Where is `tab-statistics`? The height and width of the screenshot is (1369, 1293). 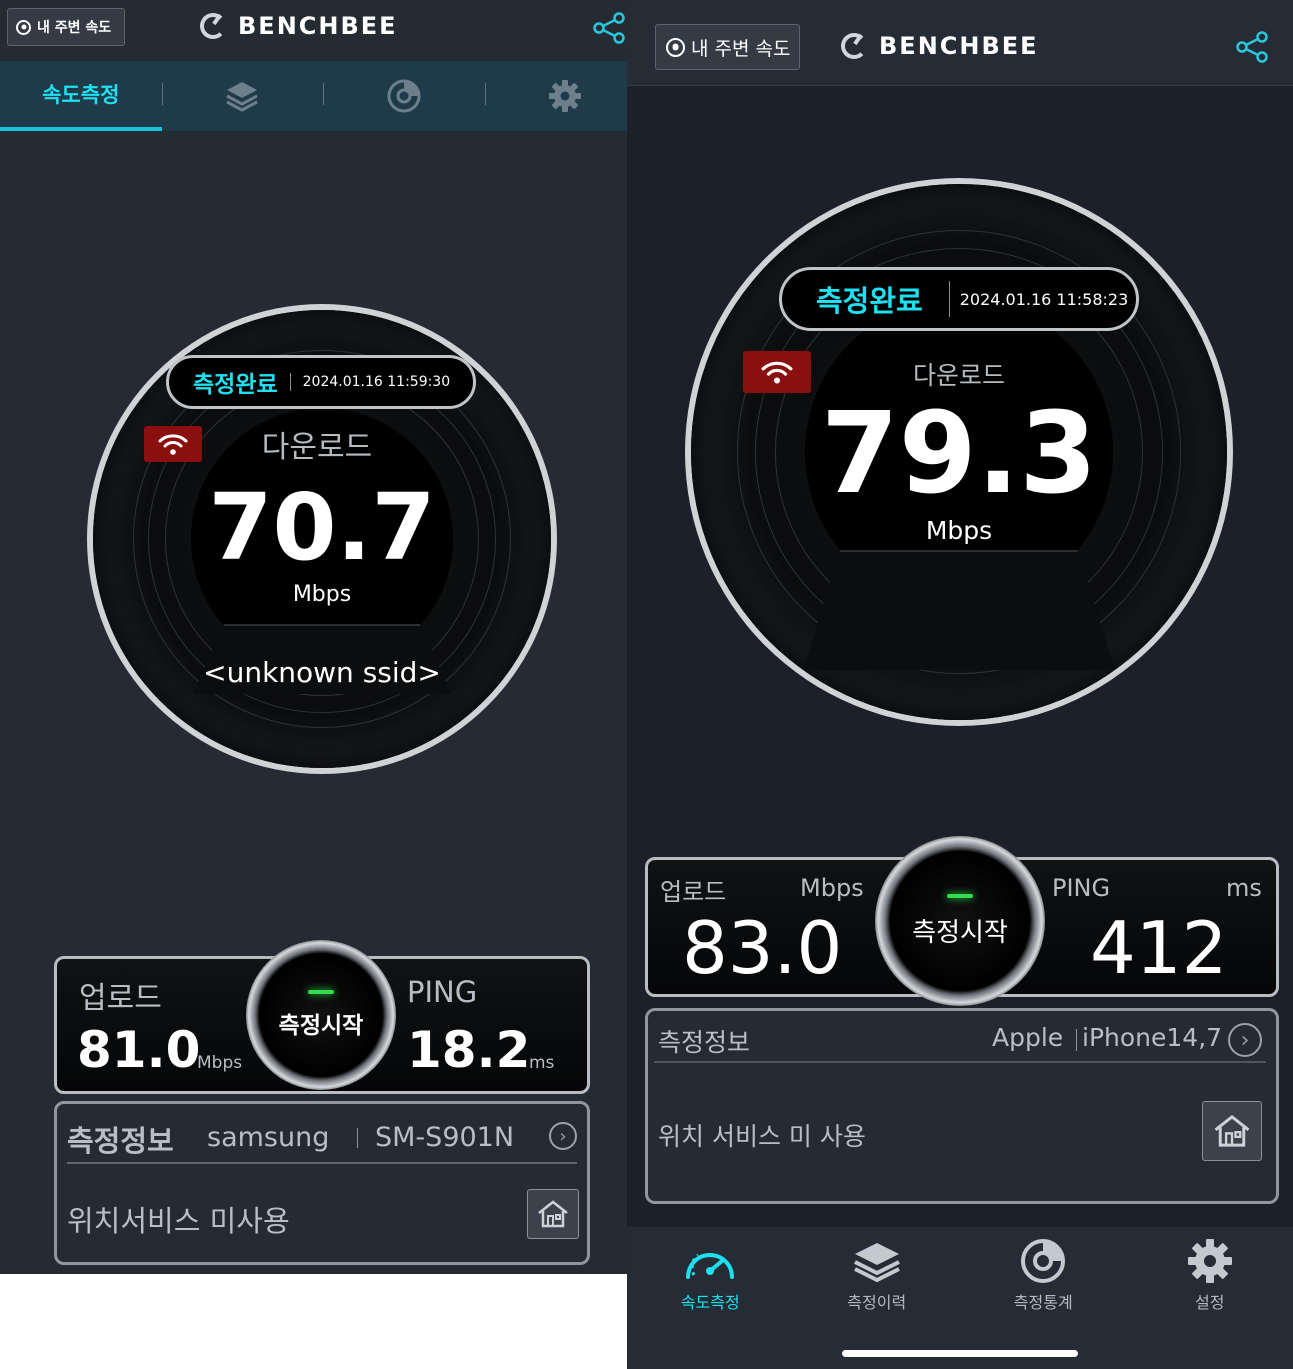
tab-statistics is located at coordinates (404, 96).